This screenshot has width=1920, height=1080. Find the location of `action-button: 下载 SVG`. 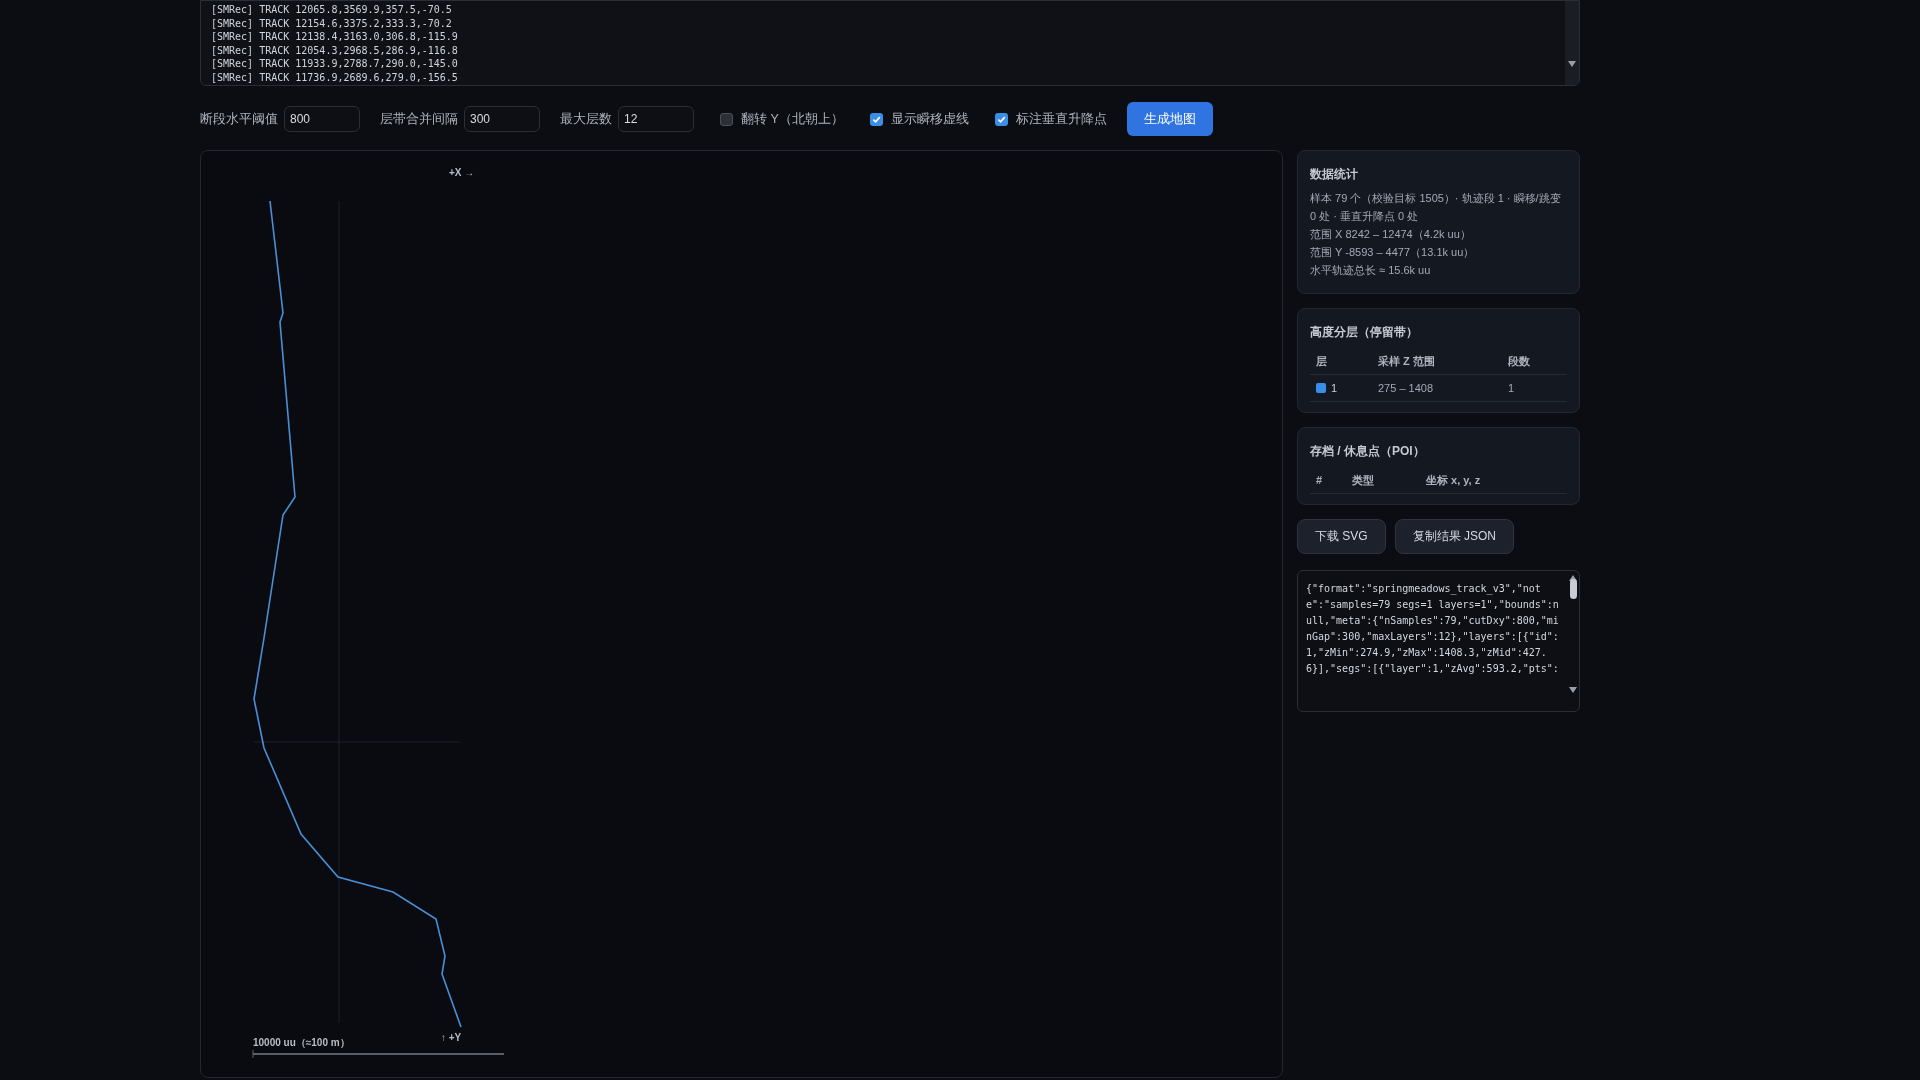

action-button: 下载 SVG is located at coordinates (1341, 536).